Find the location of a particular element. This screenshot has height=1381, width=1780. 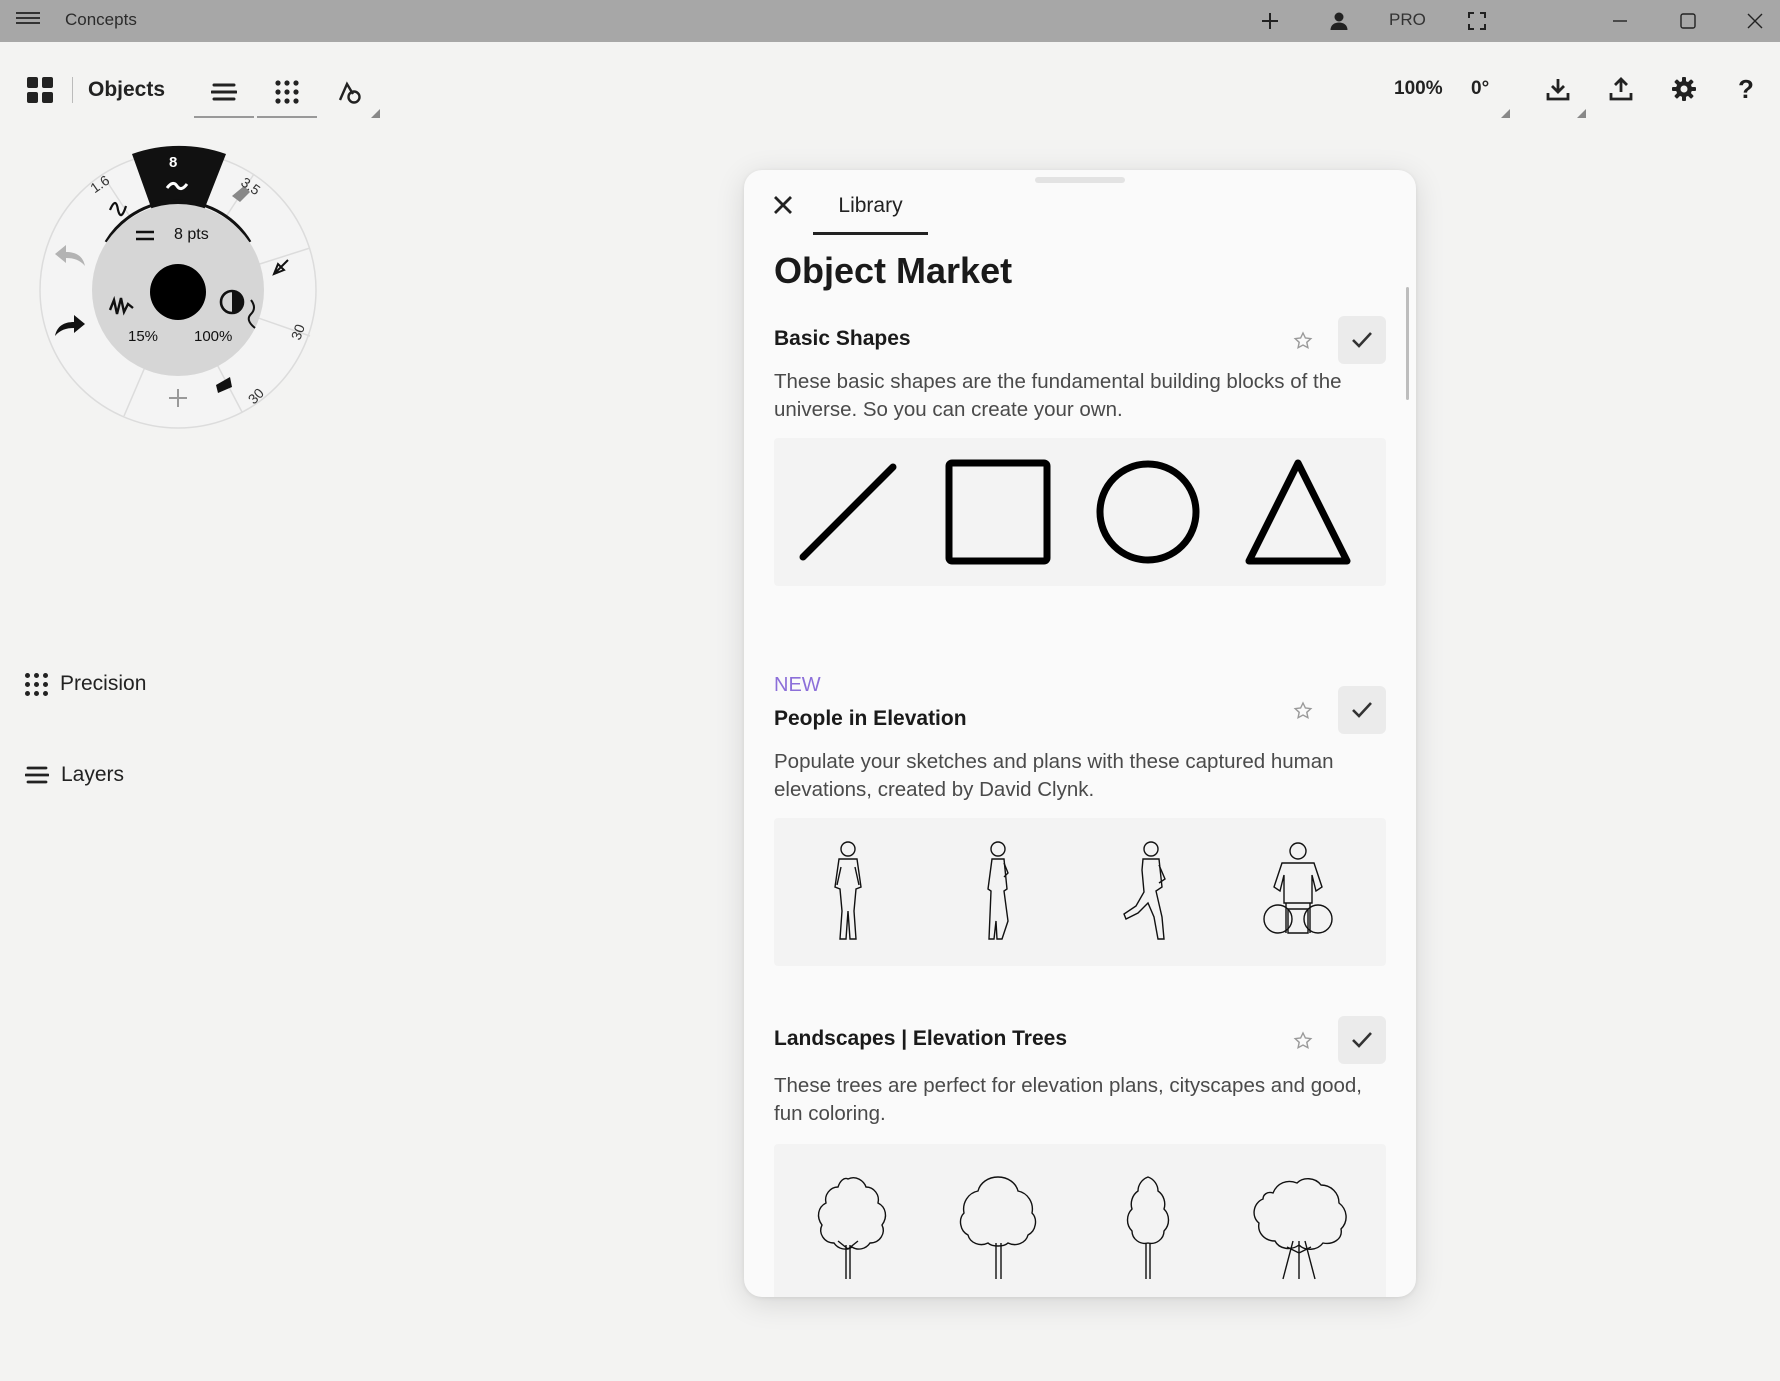

drag-handle is located at coordinates (1080, 180).